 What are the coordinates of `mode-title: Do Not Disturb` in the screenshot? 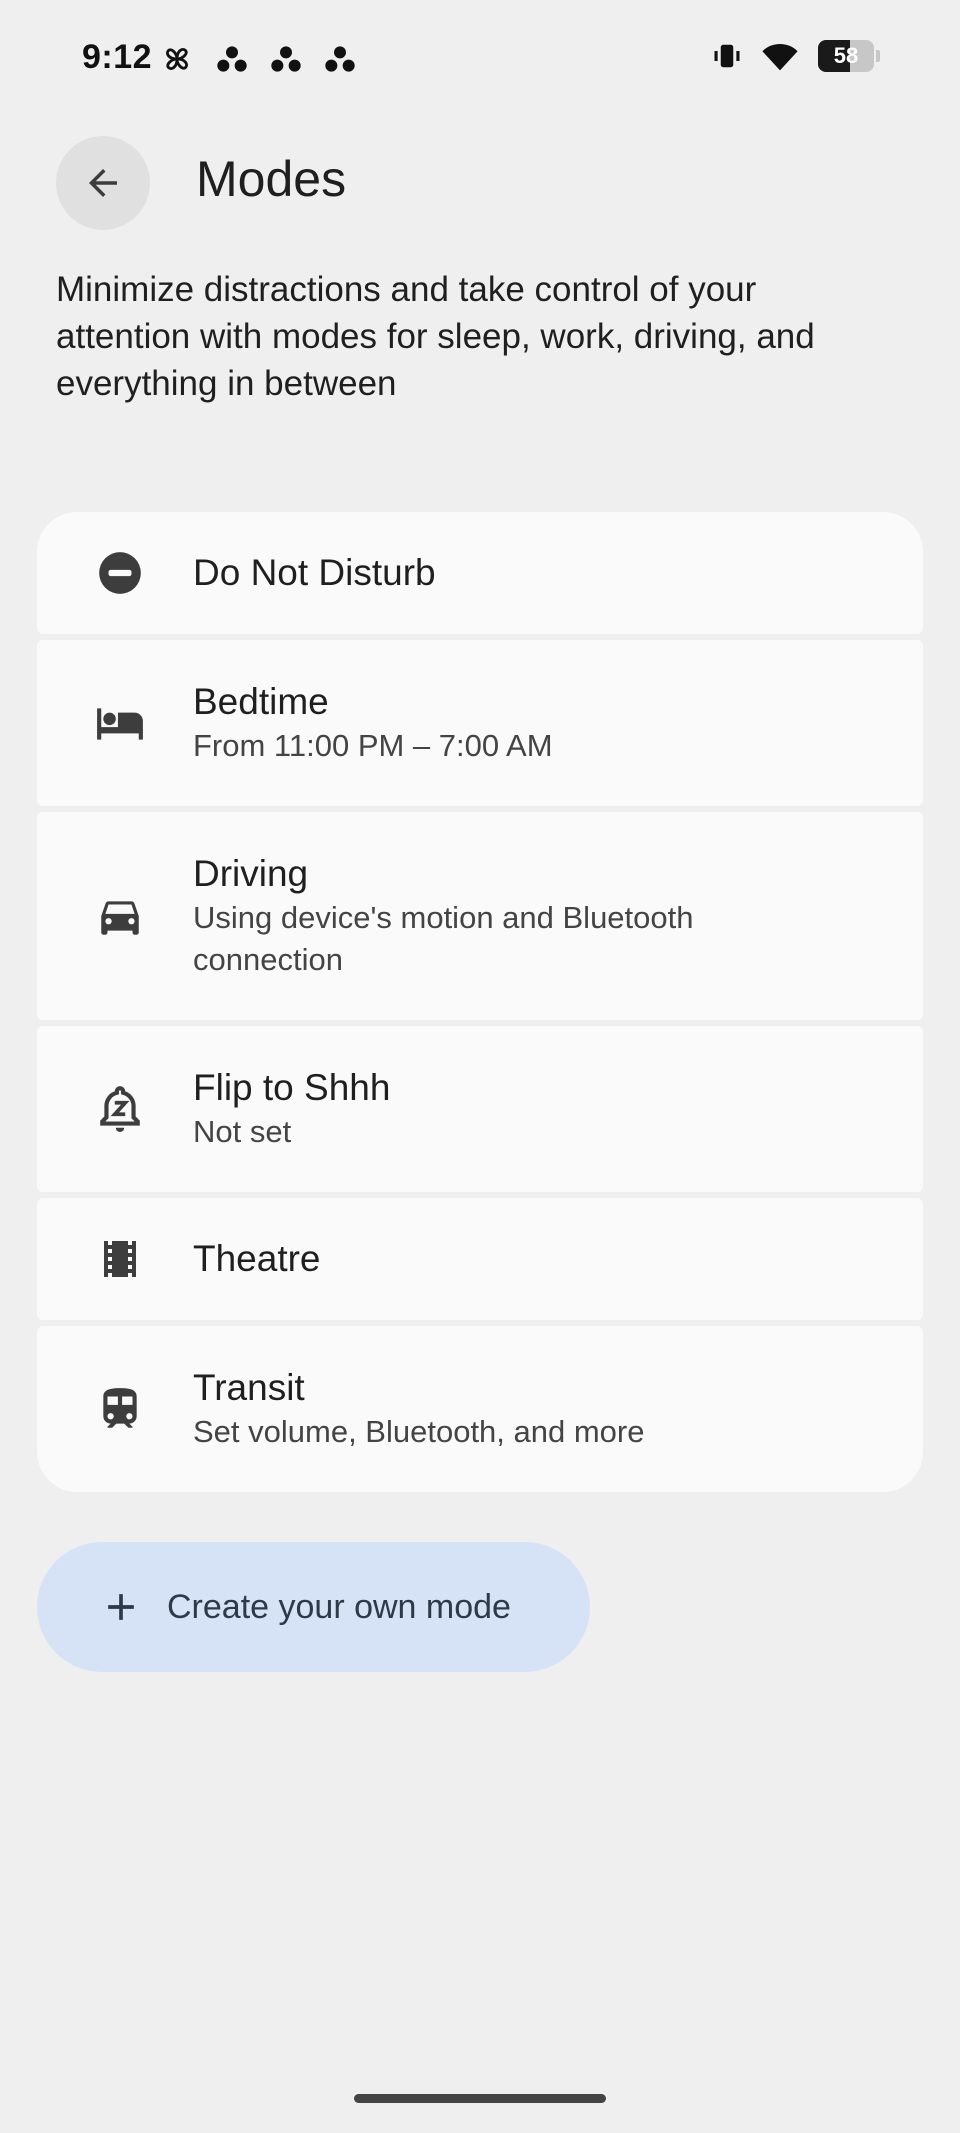 It's located at (314, 572).